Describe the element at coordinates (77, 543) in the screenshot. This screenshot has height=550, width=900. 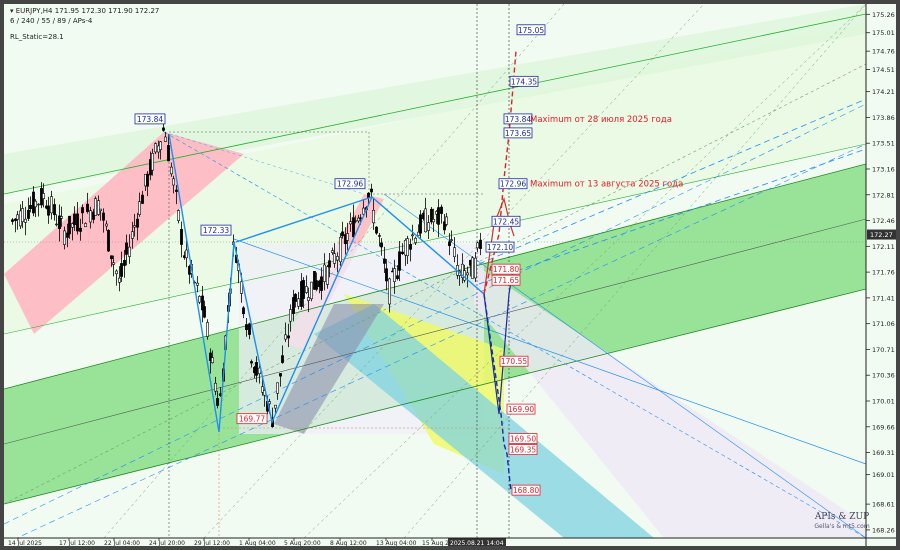
I see `x-tick-label: 17 Jul 12:00` at that location.